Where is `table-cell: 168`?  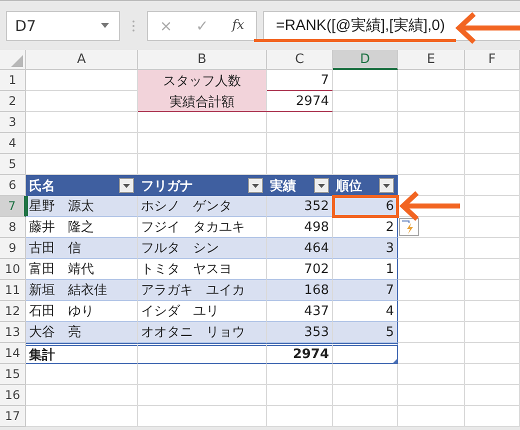
table-cell: 168 is located at coordinates (300, 290).